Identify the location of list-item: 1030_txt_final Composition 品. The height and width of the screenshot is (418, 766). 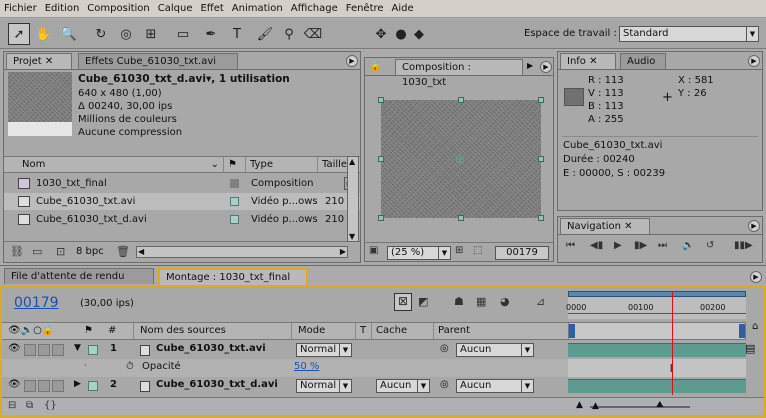
(182, 183).